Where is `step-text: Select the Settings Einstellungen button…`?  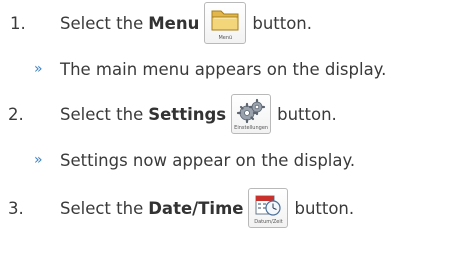
step-text: Select the Settings Einstellungen button… is located at coordinates (198, 114).